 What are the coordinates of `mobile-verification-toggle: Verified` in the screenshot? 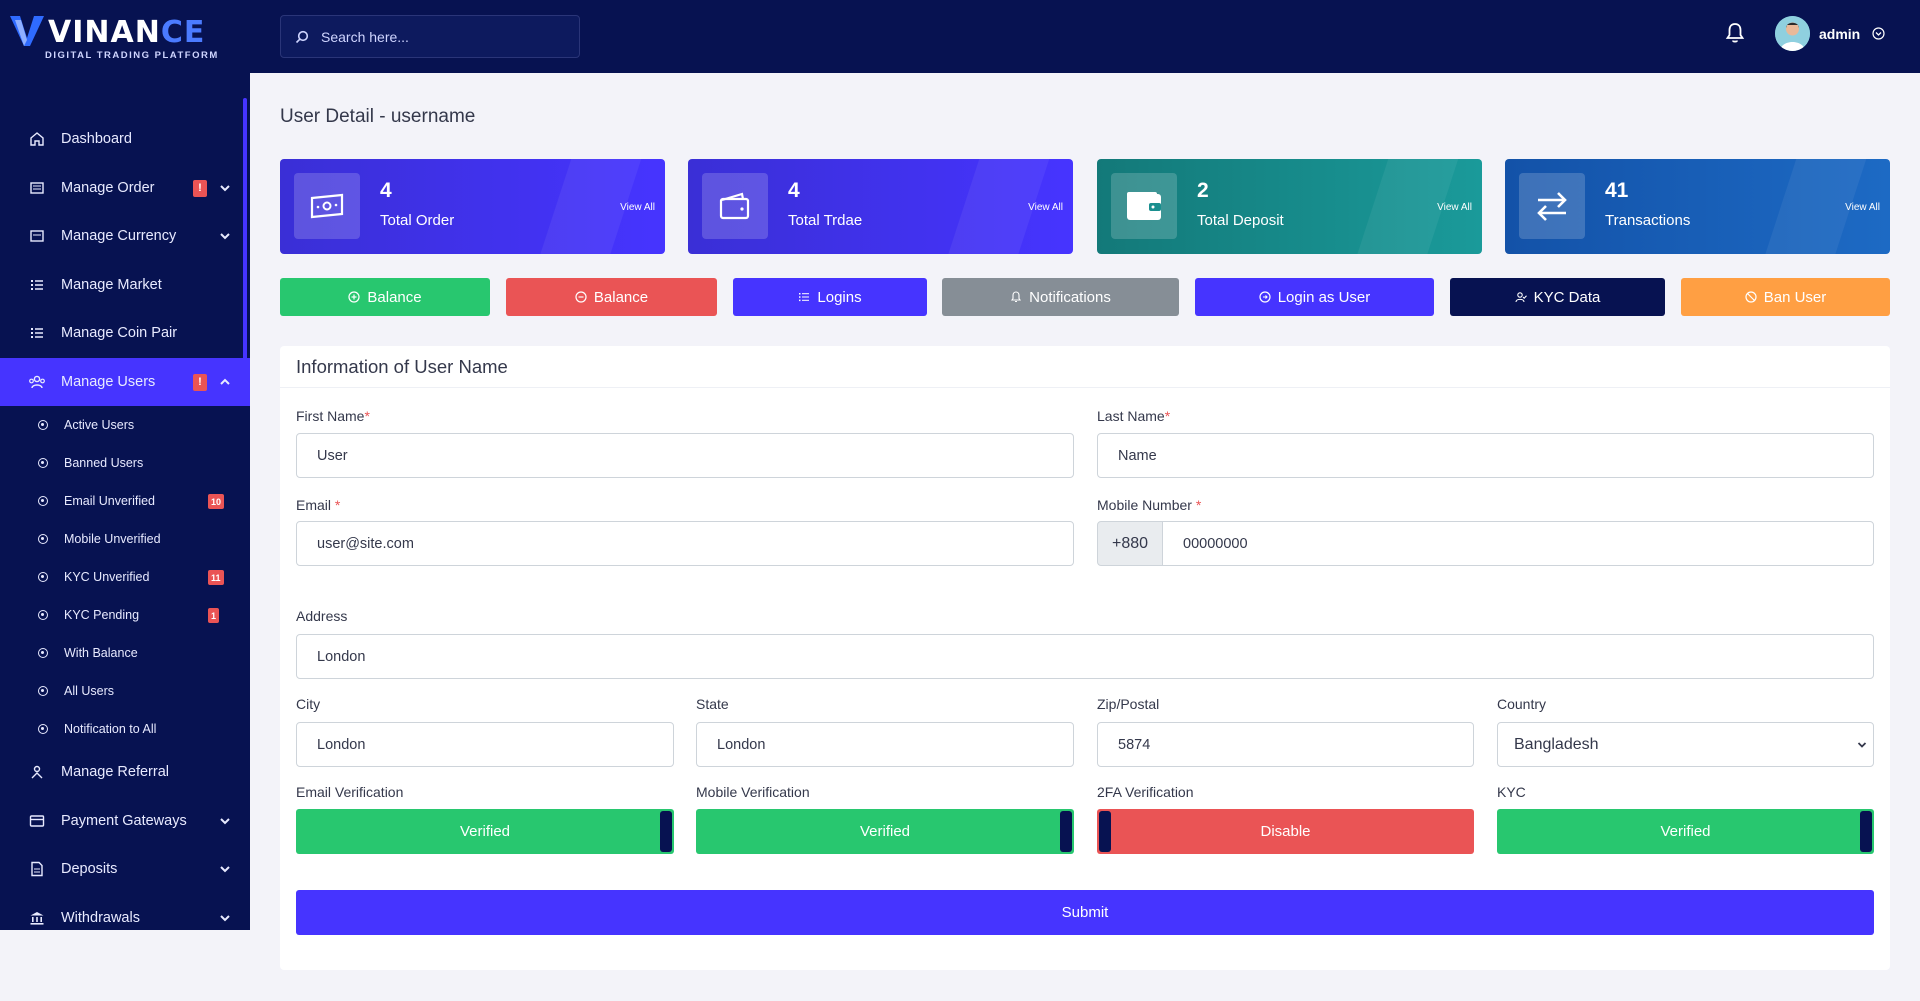 It's located at (885, 831).